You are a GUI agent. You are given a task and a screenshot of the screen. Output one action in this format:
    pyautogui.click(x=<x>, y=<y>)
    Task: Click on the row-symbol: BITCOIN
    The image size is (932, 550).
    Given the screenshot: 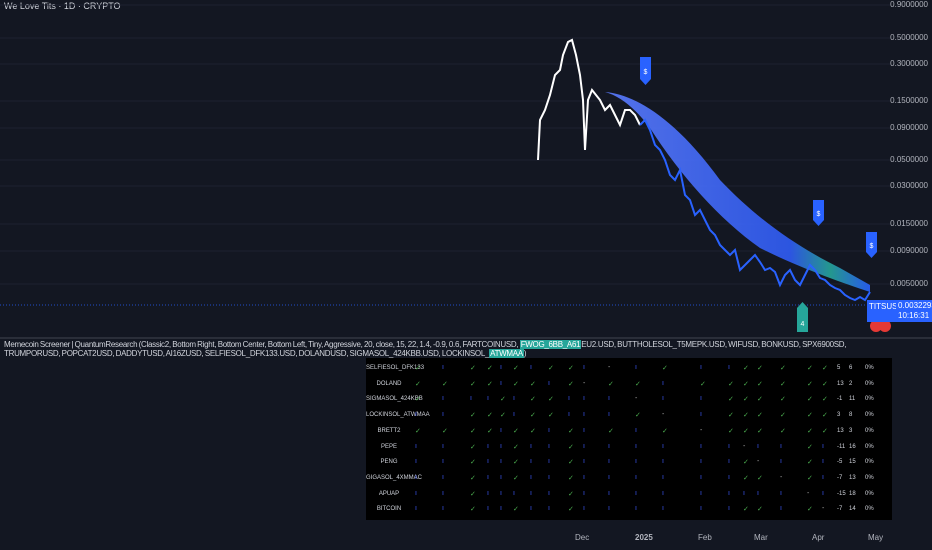 What is the action you would take?
    pyautogui.click(x=389, y=509)
    